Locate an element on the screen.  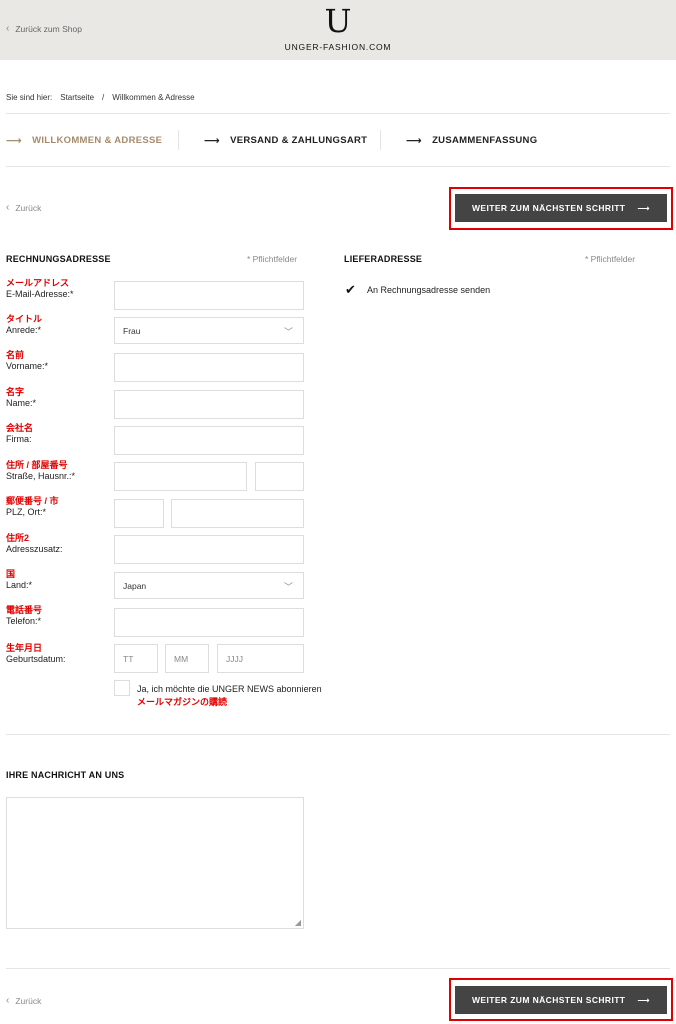
logo-text: UNGER-FASHION.COM is located at coordinates (338, 47).